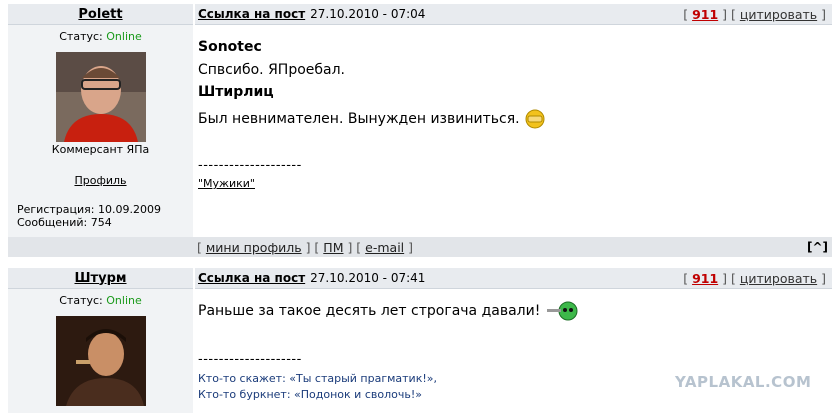  I want to click on post-text-2-content: Был невнимателен. Вынужден извиниться., so click(359, 119).